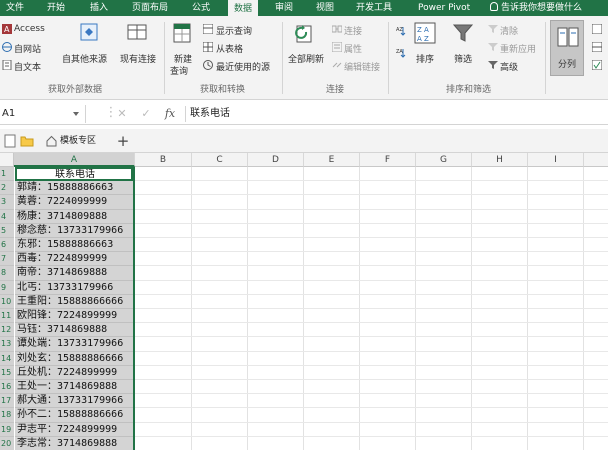 The width and height of the screenshot is (608, 450). What do you see at coordinates (353, 30) in the screenshot?
I see `connections-button: 连接` at bounding box center [353, 30].